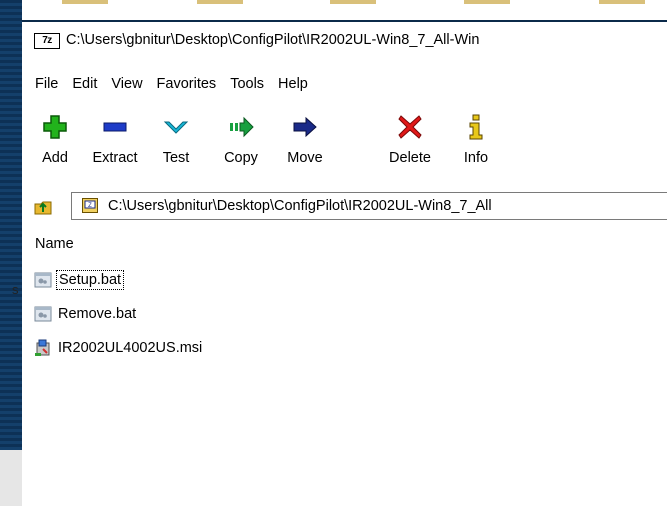 Image resolution: width=667 pixels, height=506 pixels. Describe the element at coordinates (410, 127) in the screenshot. I see `x-icon` at that location.